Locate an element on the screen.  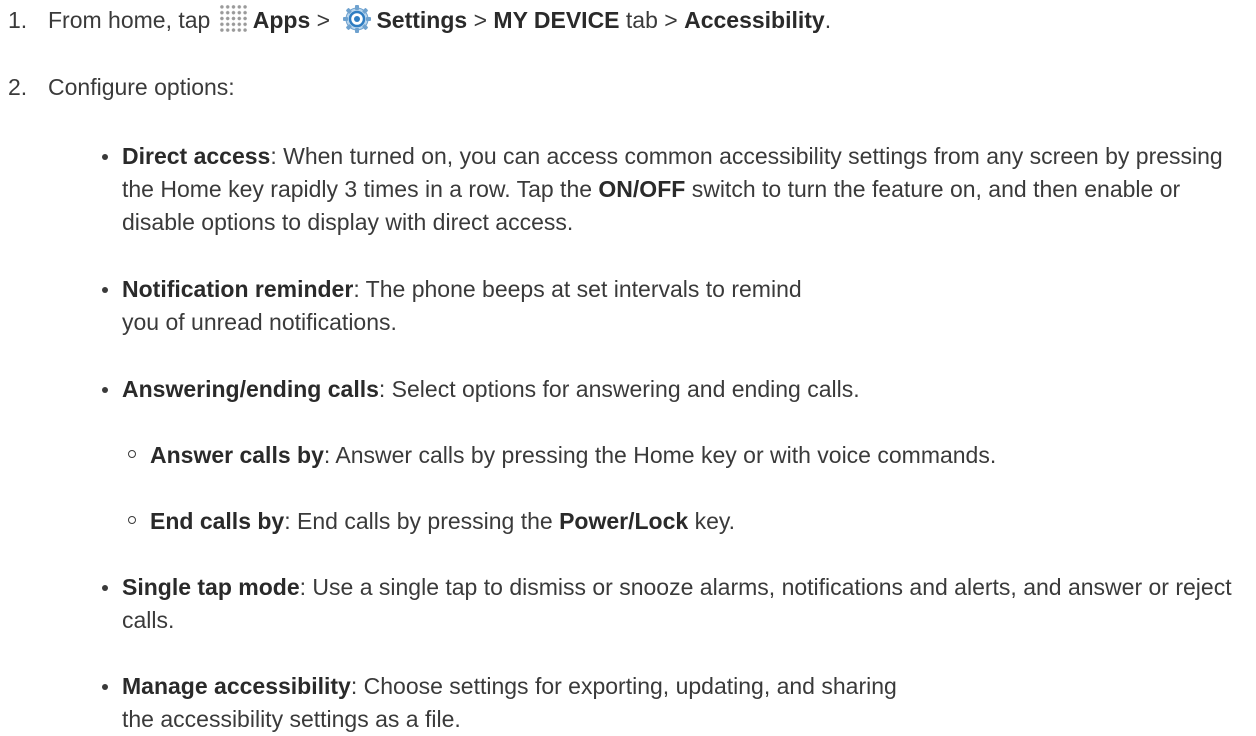
switch-label: ON/OFF is located at coordinates (642, 189).